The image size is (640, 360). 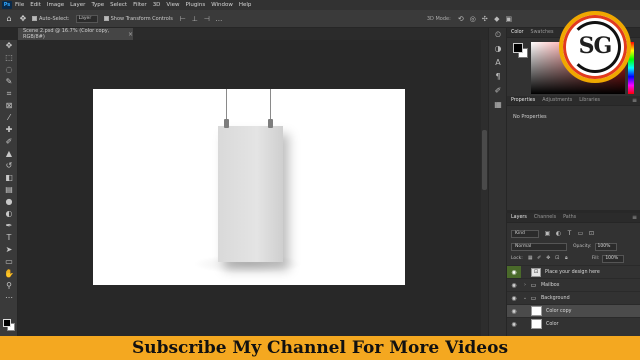 What do you see at coordinates (498, 63) in the screenshot?
I see `character-icon: A` at bounding box center [498, 63].